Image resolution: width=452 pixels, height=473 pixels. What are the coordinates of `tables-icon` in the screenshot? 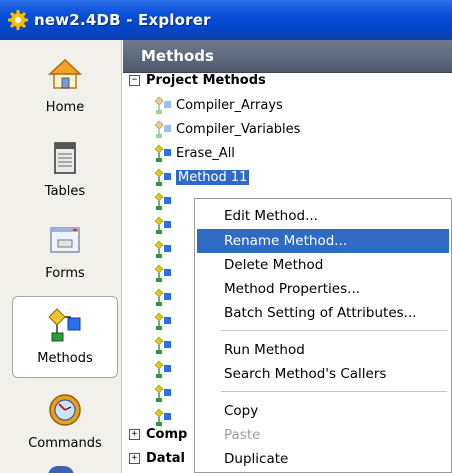 It's located at (65, 158).